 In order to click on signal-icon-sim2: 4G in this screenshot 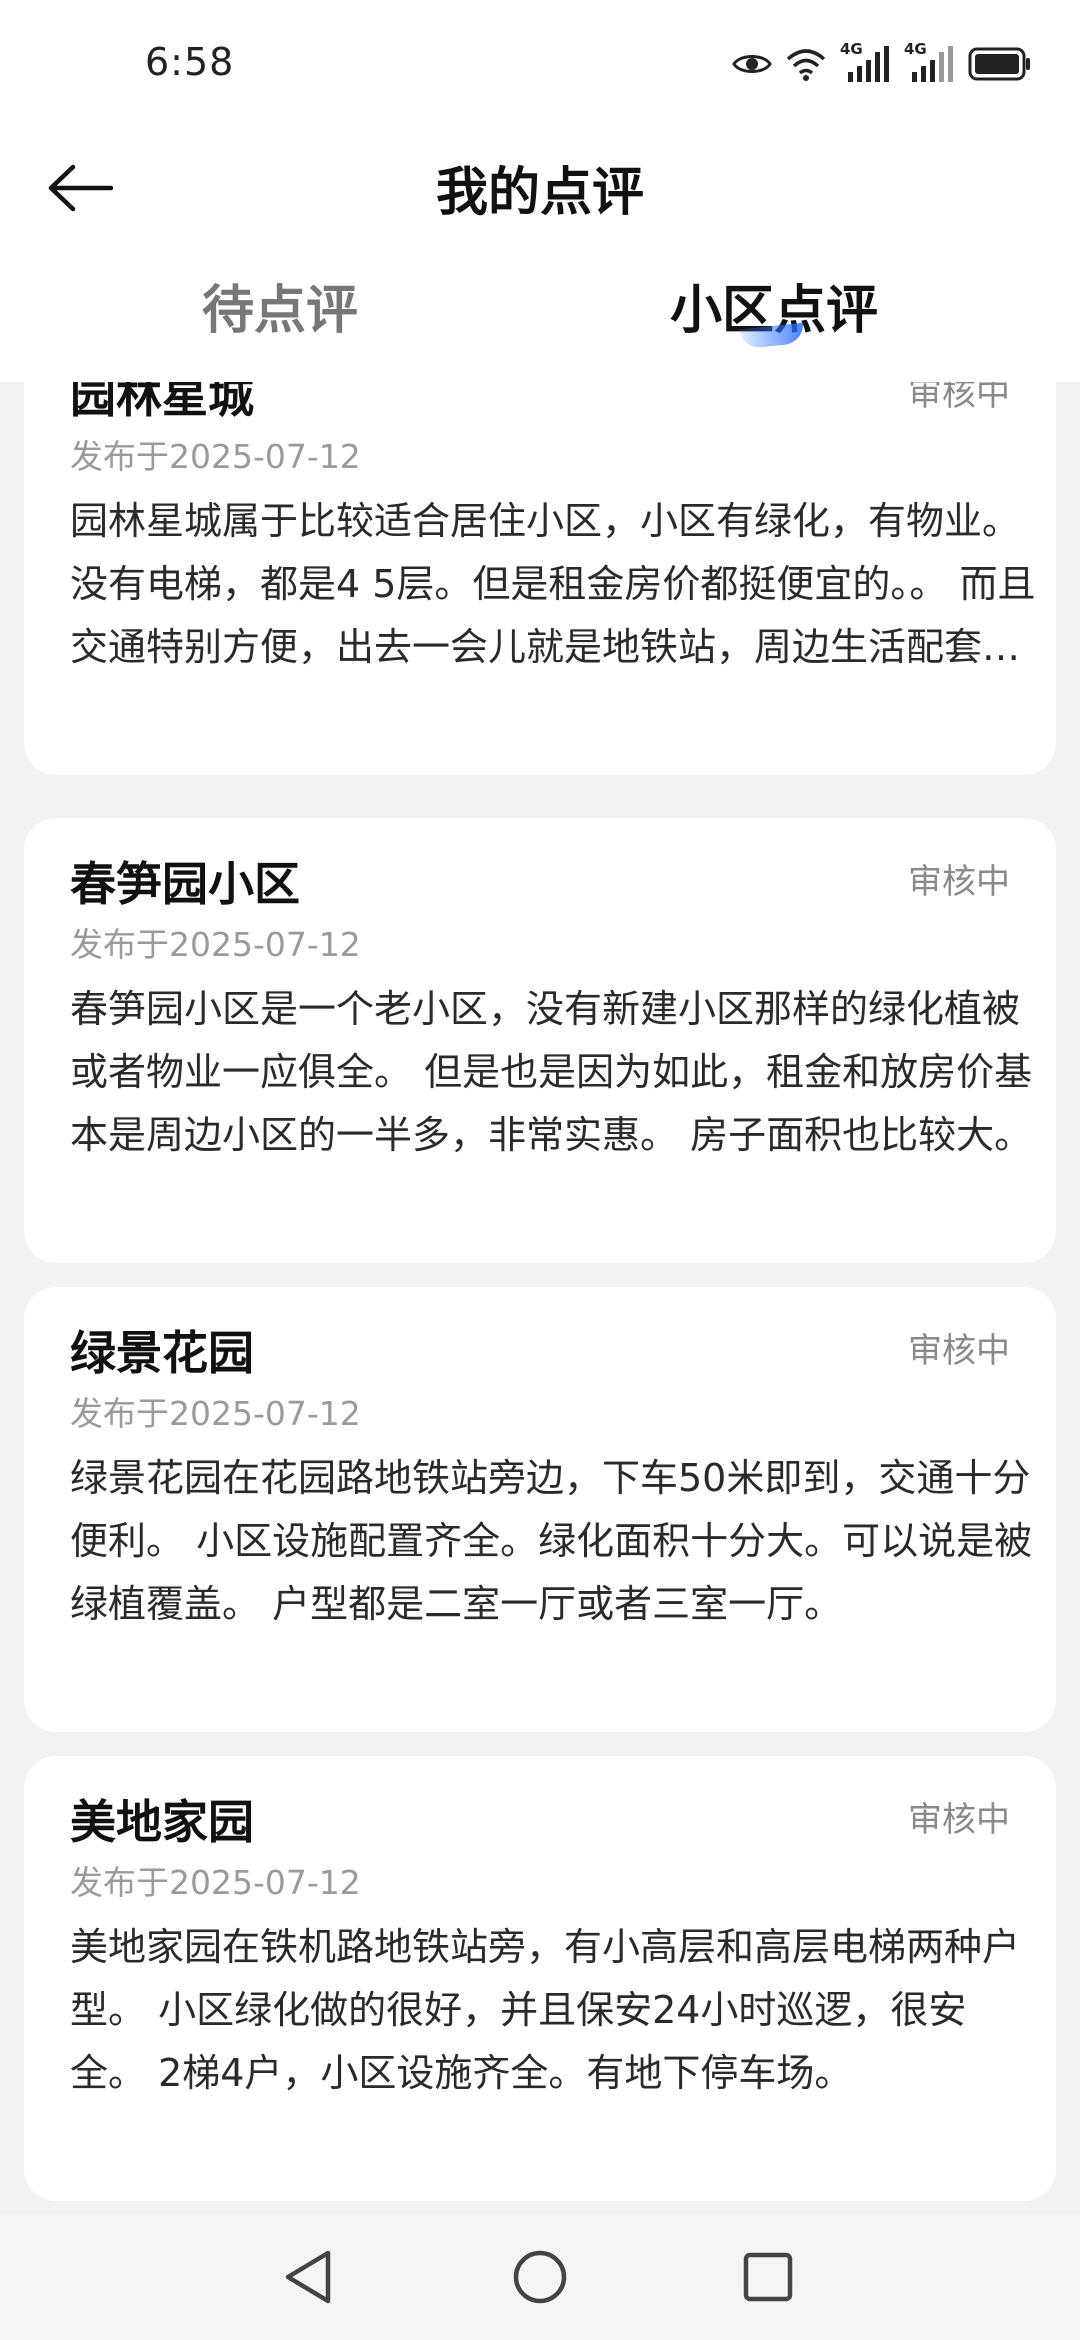, I will do `click(929, 61)`.